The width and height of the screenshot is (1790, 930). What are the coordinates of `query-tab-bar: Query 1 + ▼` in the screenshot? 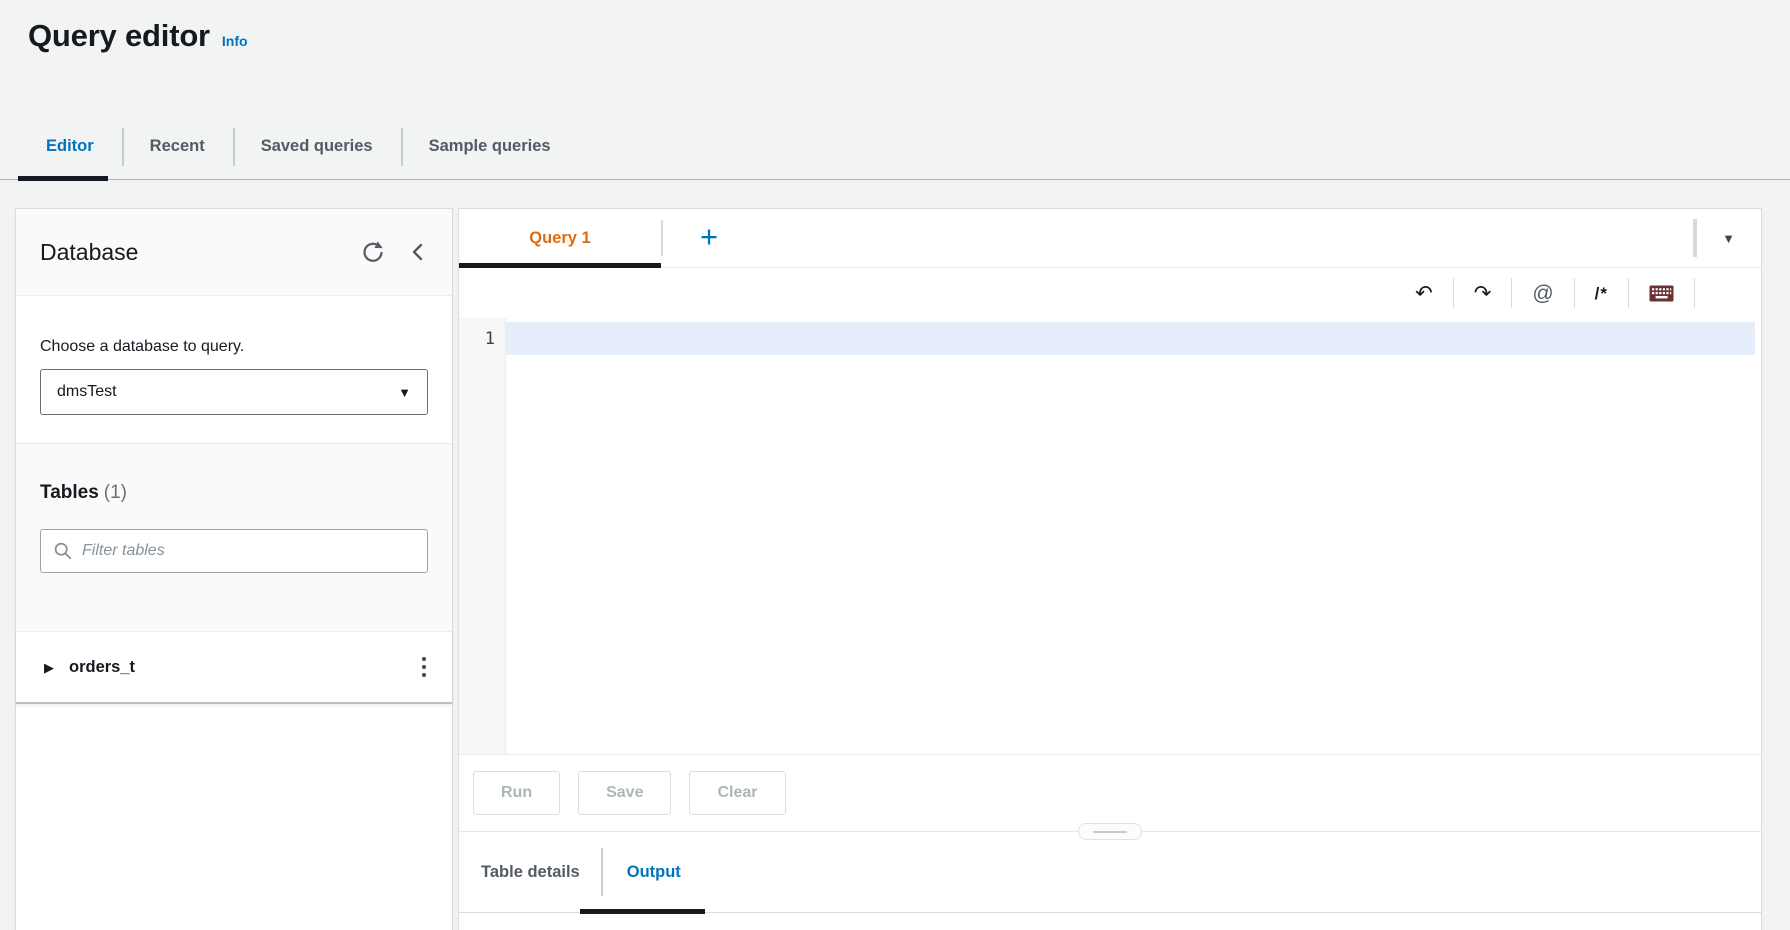 It's located at (1110, 238).